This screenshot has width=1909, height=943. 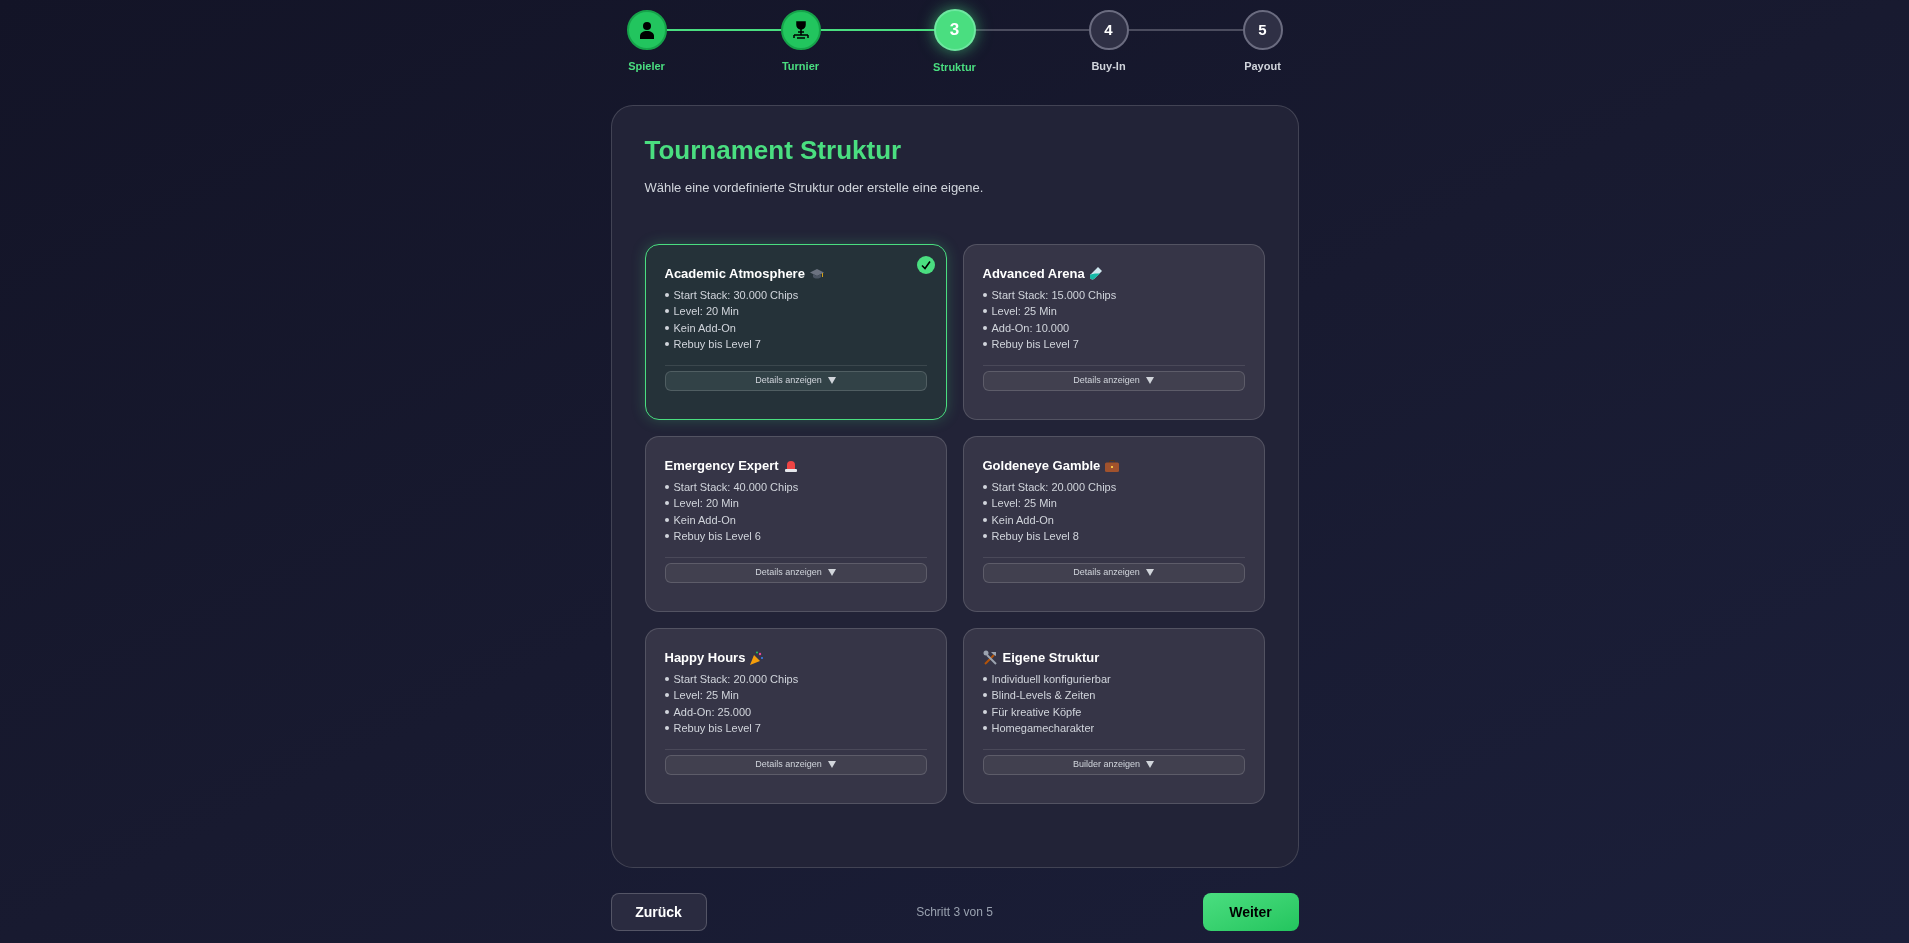 What do you see at coordinates (1112, 465) in the screenshot?
I see `briefcase-icon` at bounding box center [1112, 465].